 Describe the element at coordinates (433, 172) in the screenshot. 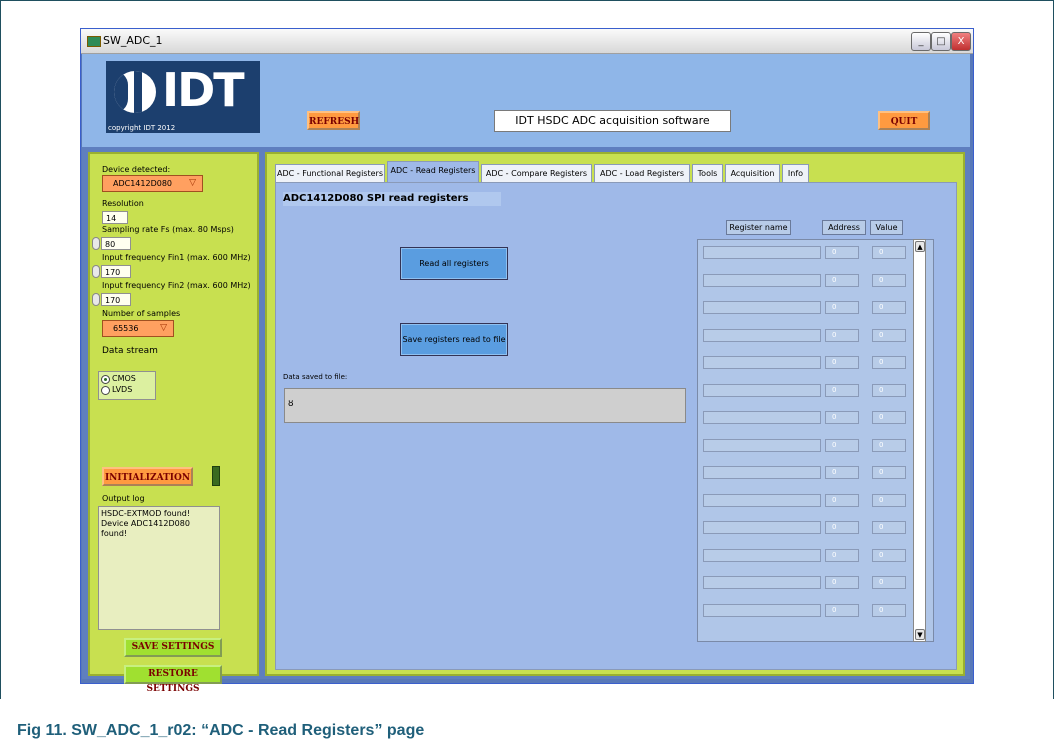

I see `tab-read-registers: ADC - Read Registers` at that location.